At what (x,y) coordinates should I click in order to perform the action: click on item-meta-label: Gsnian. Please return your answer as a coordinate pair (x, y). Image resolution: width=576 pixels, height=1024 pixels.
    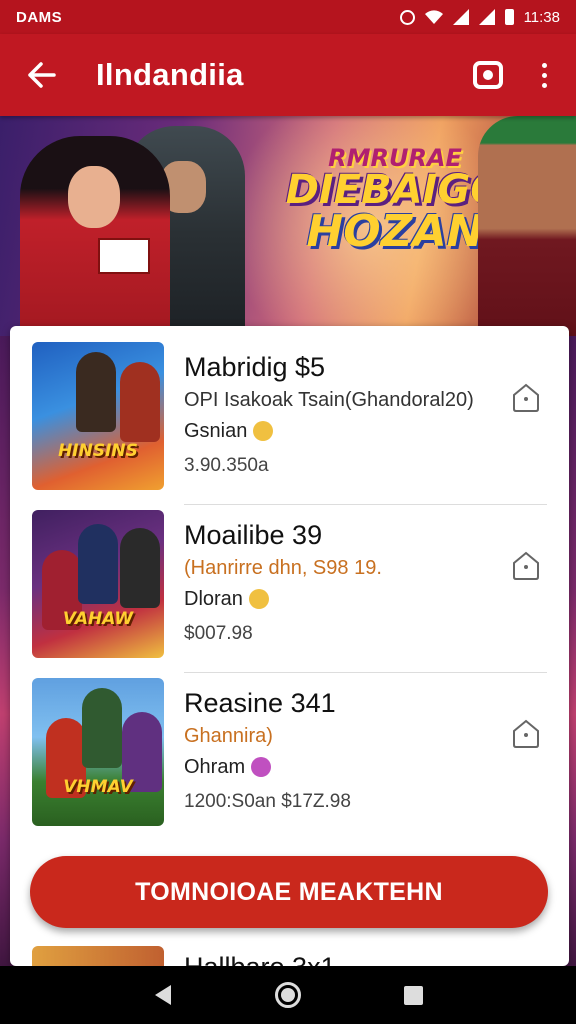
    Looking at the image, I should click on (216, 431).